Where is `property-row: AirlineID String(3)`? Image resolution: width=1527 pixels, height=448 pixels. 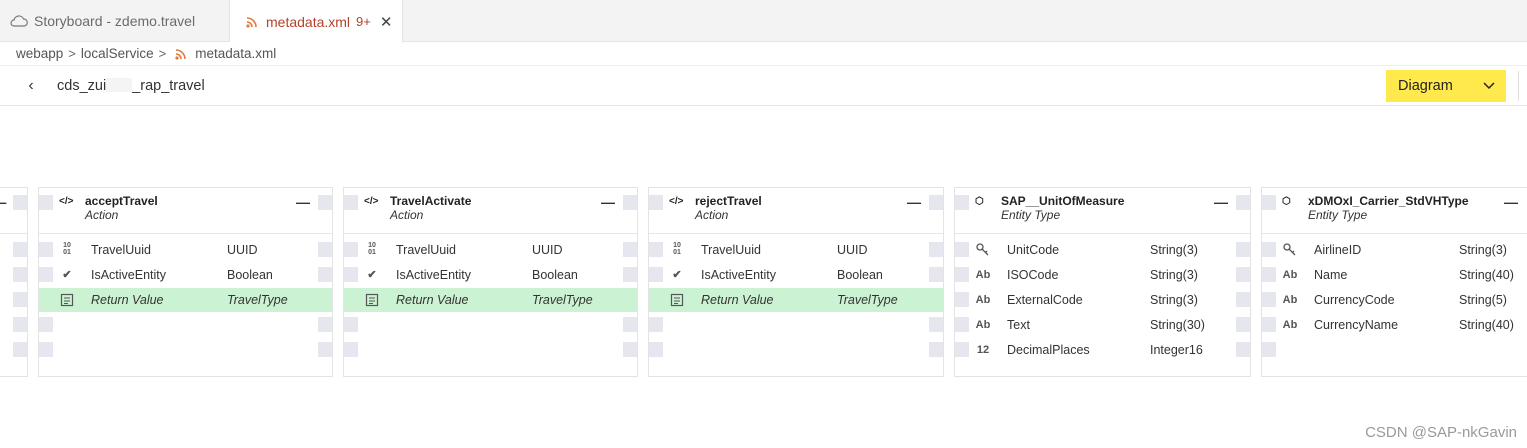 property-row: AirlineID String(3) is located at coordinates (1394, 250).